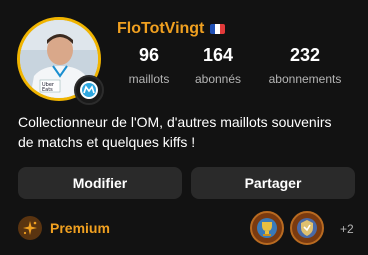 The image size is (368, 255). Describe the element at coordinates (80, 228) in the screenshot. I see `premium-label: Premium` at that location.